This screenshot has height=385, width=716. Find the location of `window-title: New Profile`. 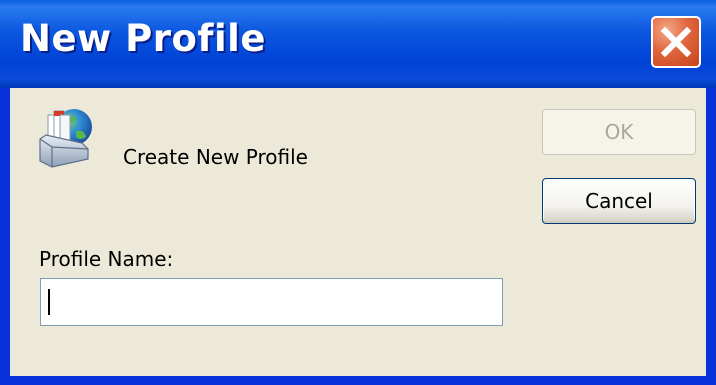

window-title: New Profile is located at coordinates (143, 38).